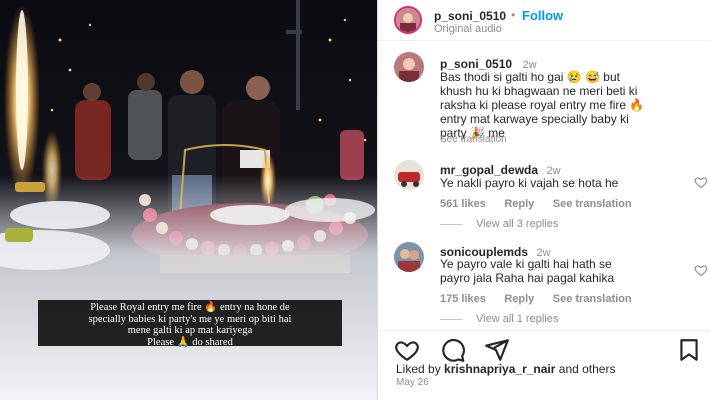  Describe the element at coordinates (526, 264) in the screenshot. I see `comment-line: Ye payro vale ki galti hai hath se` at that location.